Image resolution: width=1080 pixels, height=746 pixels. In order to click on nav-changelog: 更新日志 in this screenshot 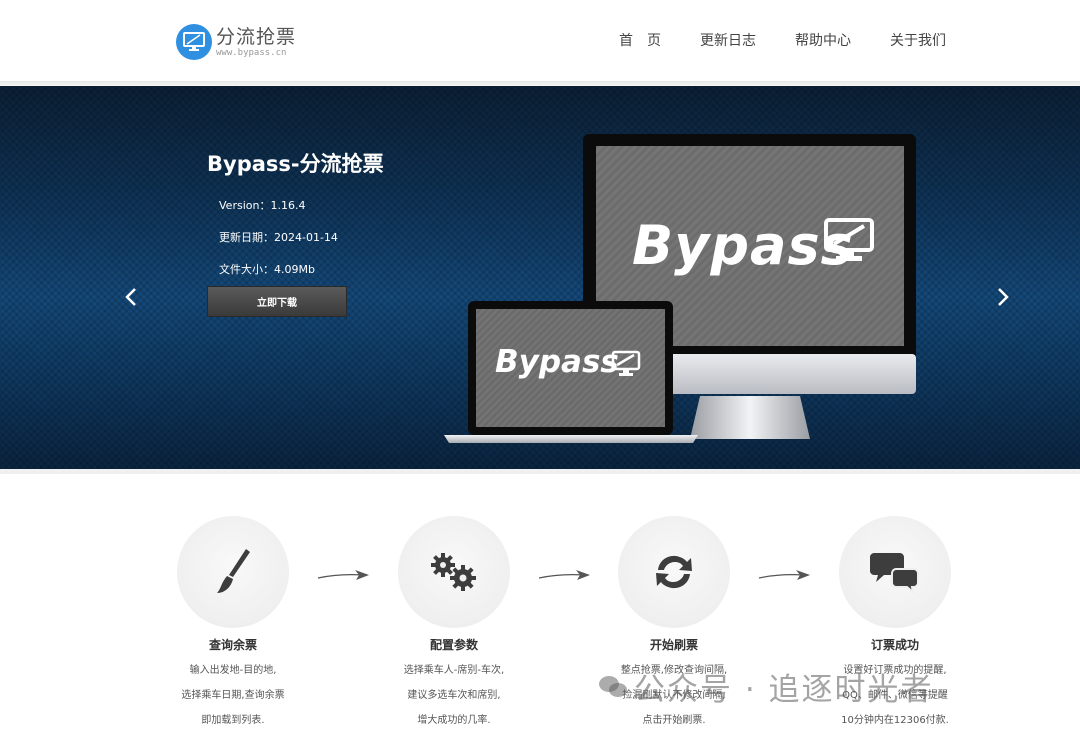, I will do `click(728, 41)`.